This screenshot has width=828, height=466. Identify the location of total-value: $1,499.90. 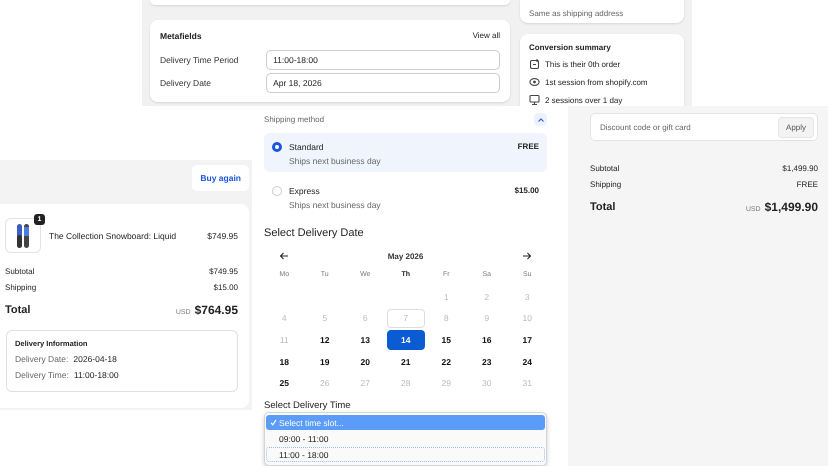
(791, 207).